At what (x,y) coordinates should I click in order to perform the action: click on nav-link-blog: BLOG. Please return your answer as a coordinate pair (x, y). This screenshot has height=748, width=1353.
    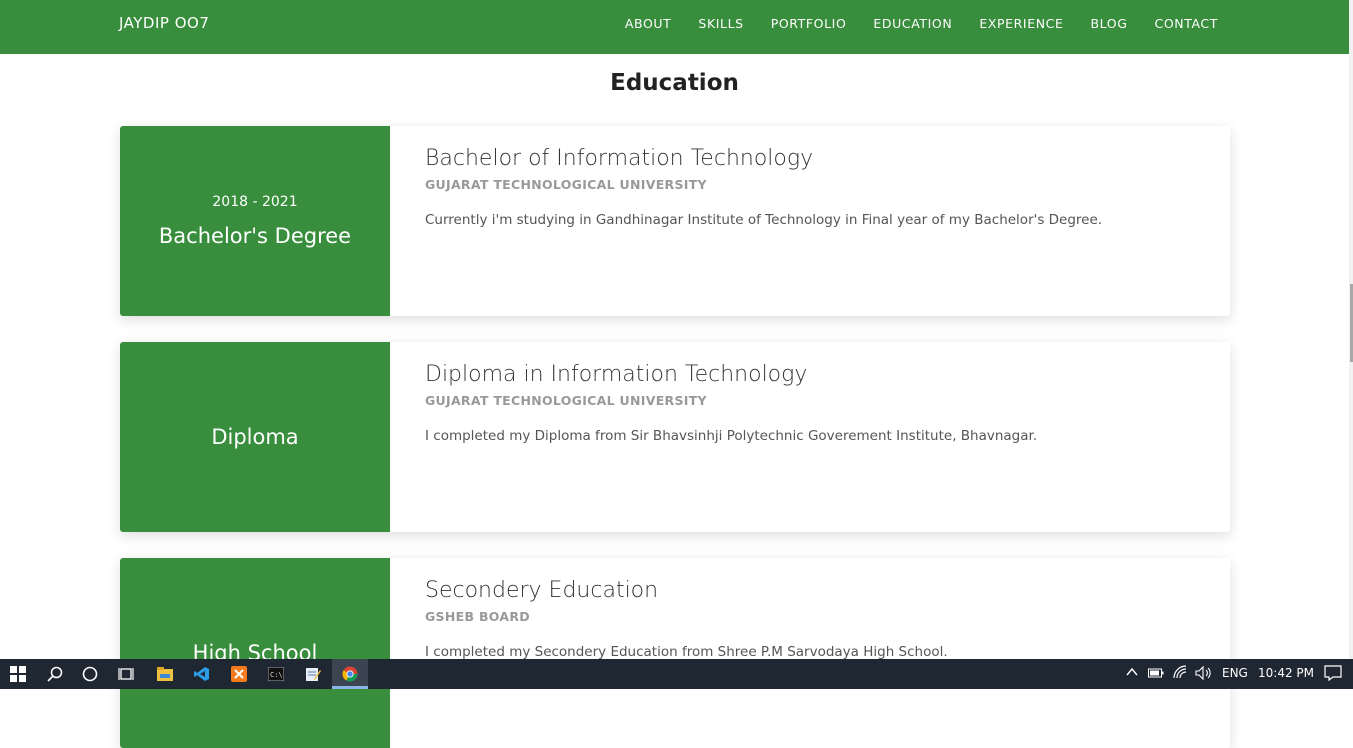
    Looking at the image, I should click on (1108, 23).